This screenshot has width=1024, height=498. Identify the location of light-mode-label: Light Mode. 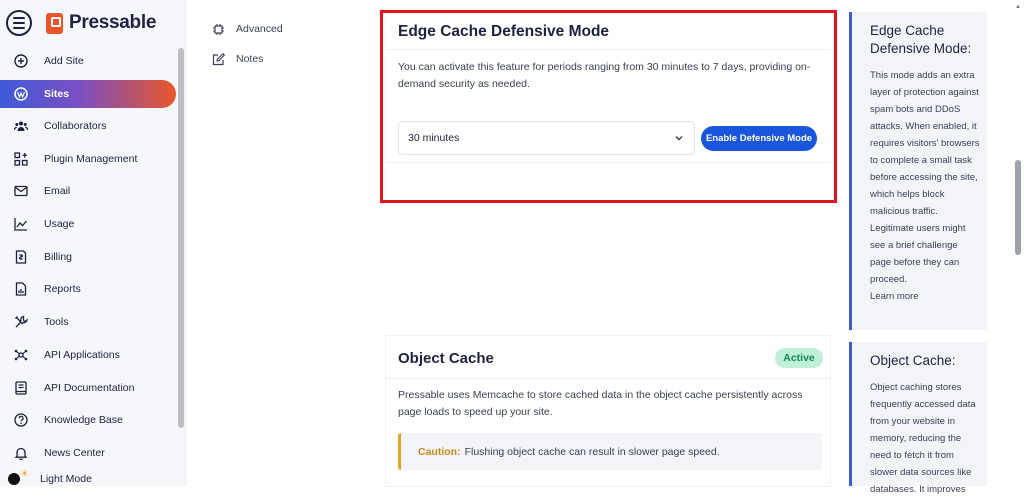
(66, 479).